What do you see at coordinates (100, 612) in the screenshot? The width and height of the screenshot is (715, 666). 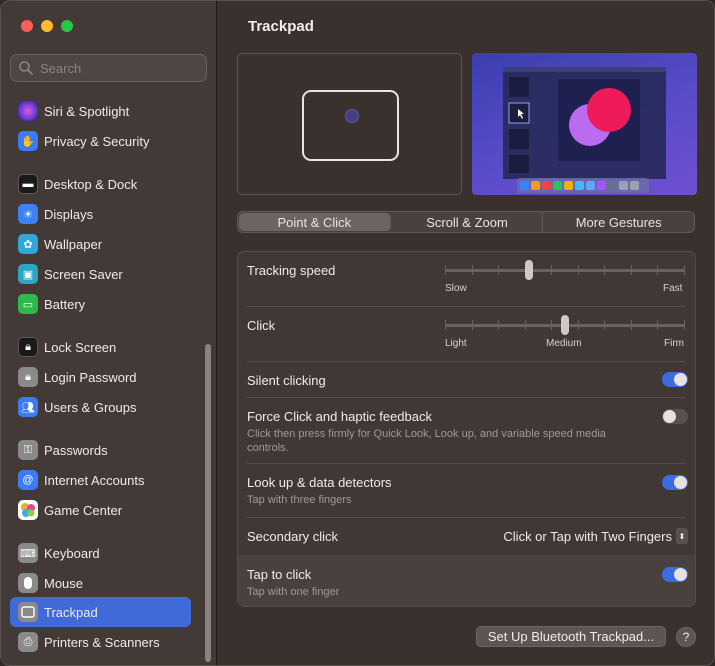 I see `sidebar-item-trackpad: Trackpad` at bounding box center [100, 612].